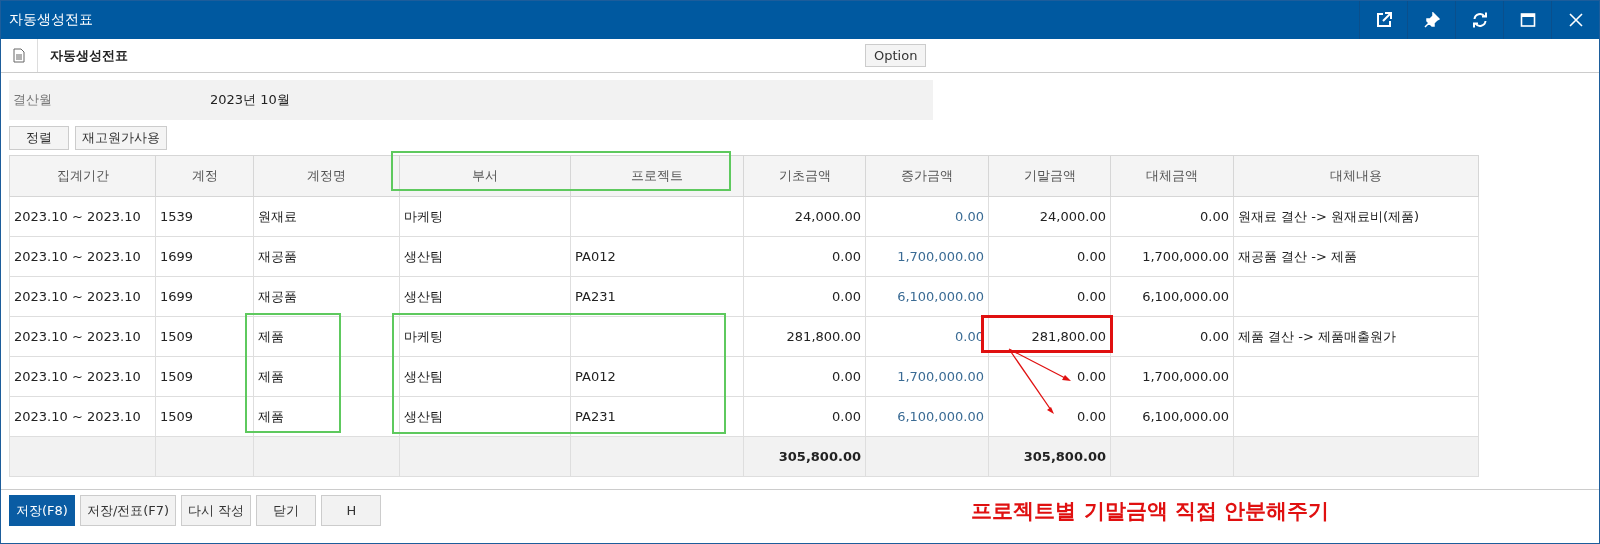 The width and height of the screenshot is (1600, 544). What do you see at coordinates (42, 510) in the screenshot?
I see `action-button: 저장(F8)` at bounding box center [42, 510].